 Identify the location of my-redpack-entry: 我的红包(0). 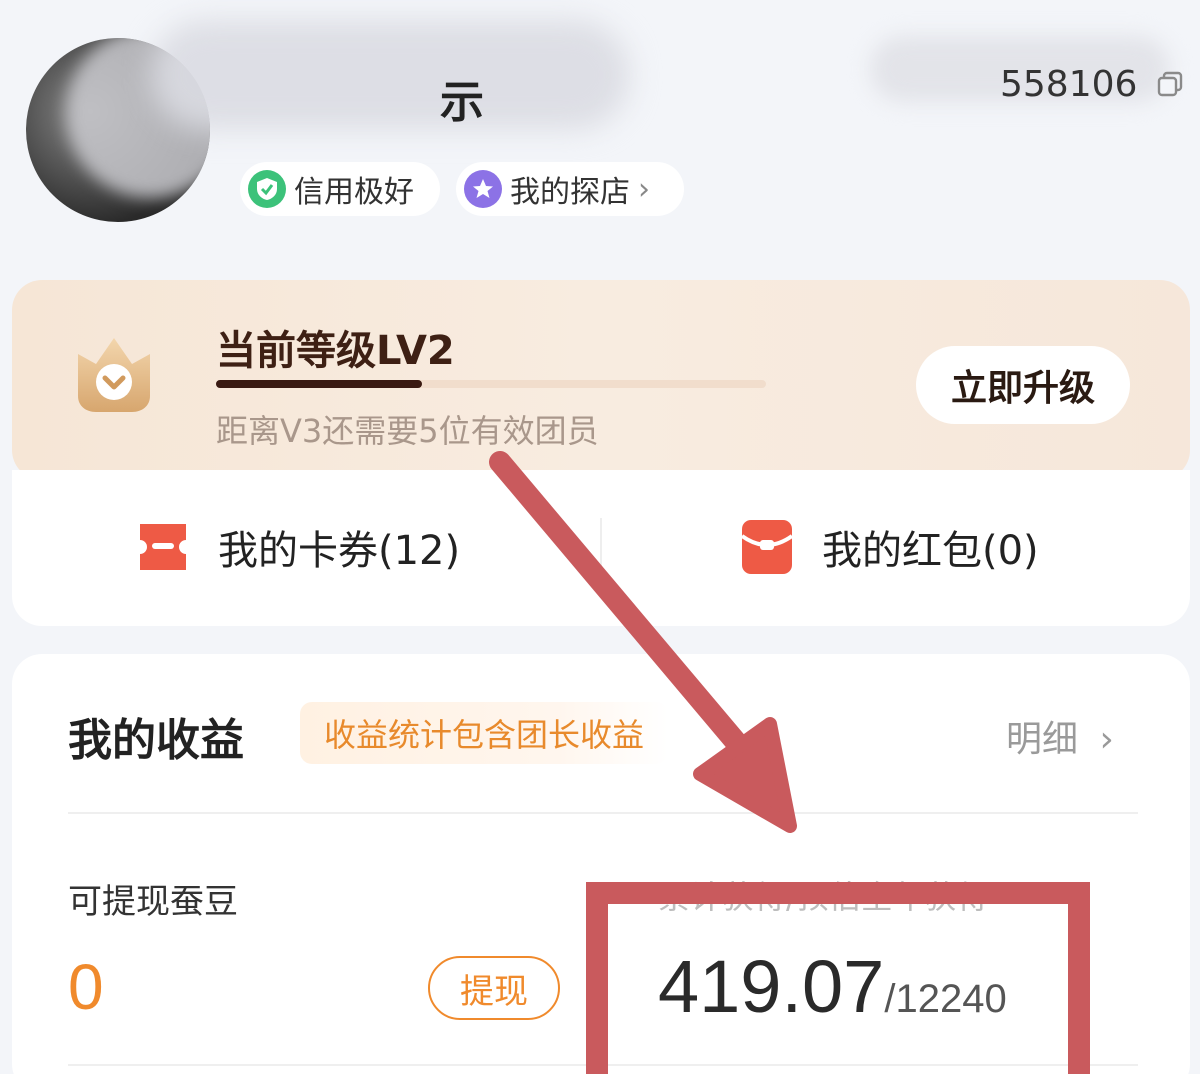
(887, 547).